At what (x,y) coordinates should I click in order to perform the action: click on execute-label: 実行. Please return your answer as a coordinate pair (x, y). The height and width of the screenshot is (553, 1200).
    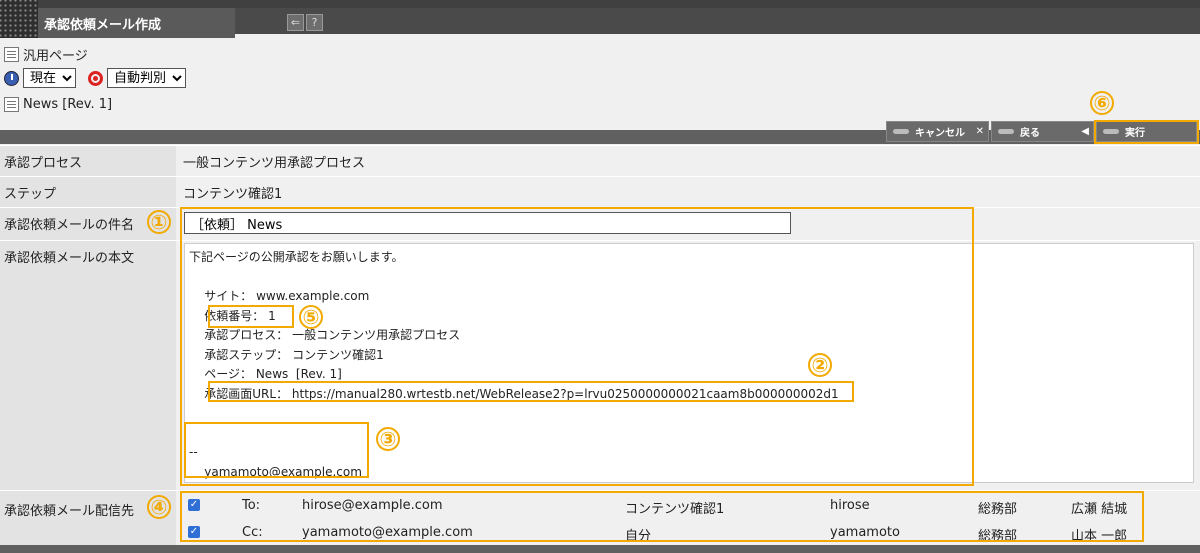
    Looking at the image, I should click on (1135, 133).